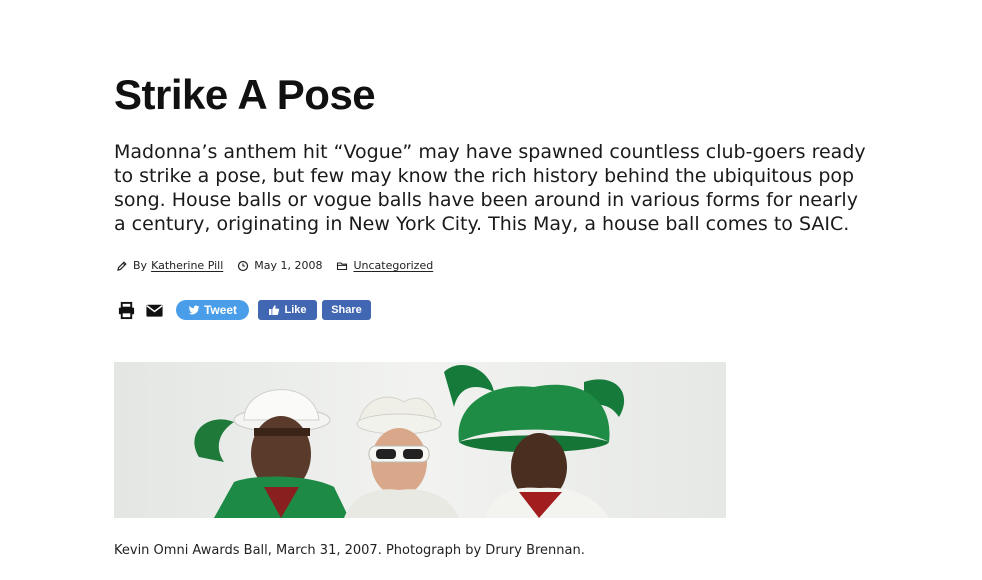 This screenshot has height=580, width=982. Describe the element at coordinates (288, 265) in the screenshot. I see `publish-date: May 1, 2008` at that location.